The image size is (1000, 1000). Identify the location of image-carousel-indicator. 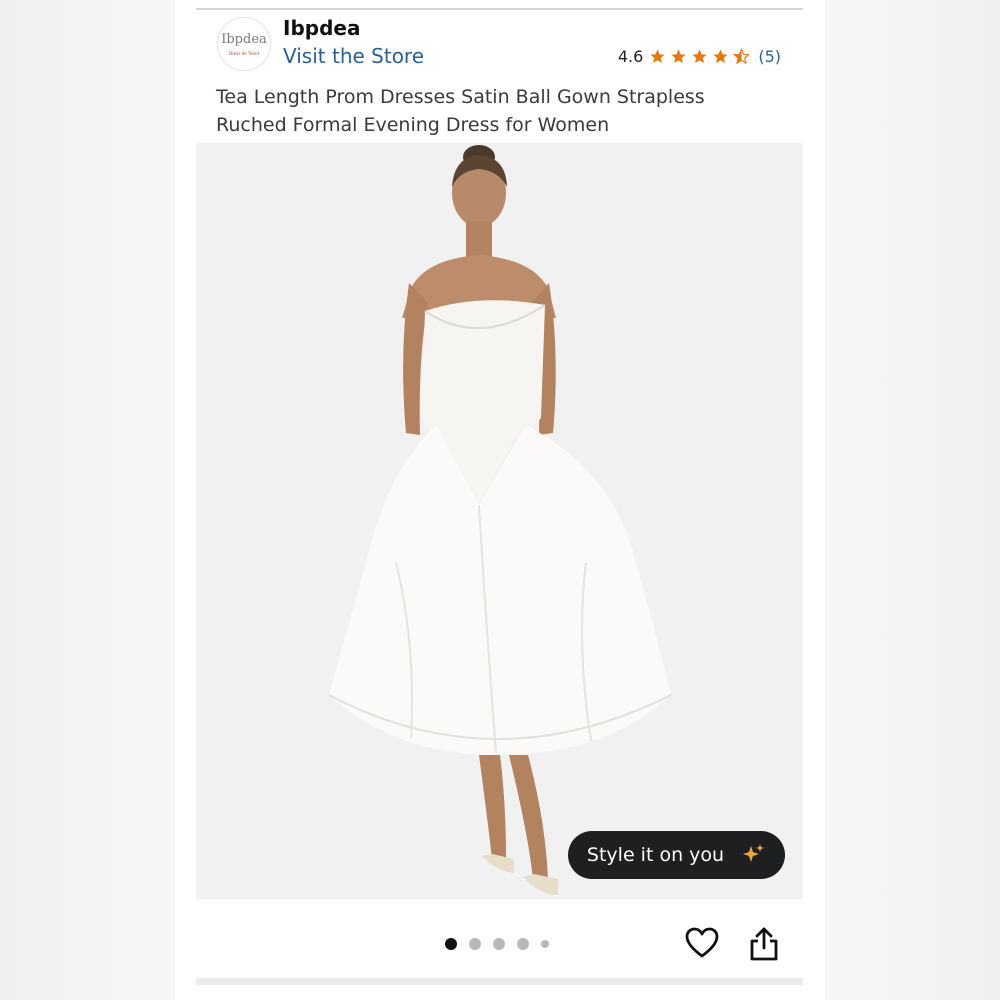
(497, 944).